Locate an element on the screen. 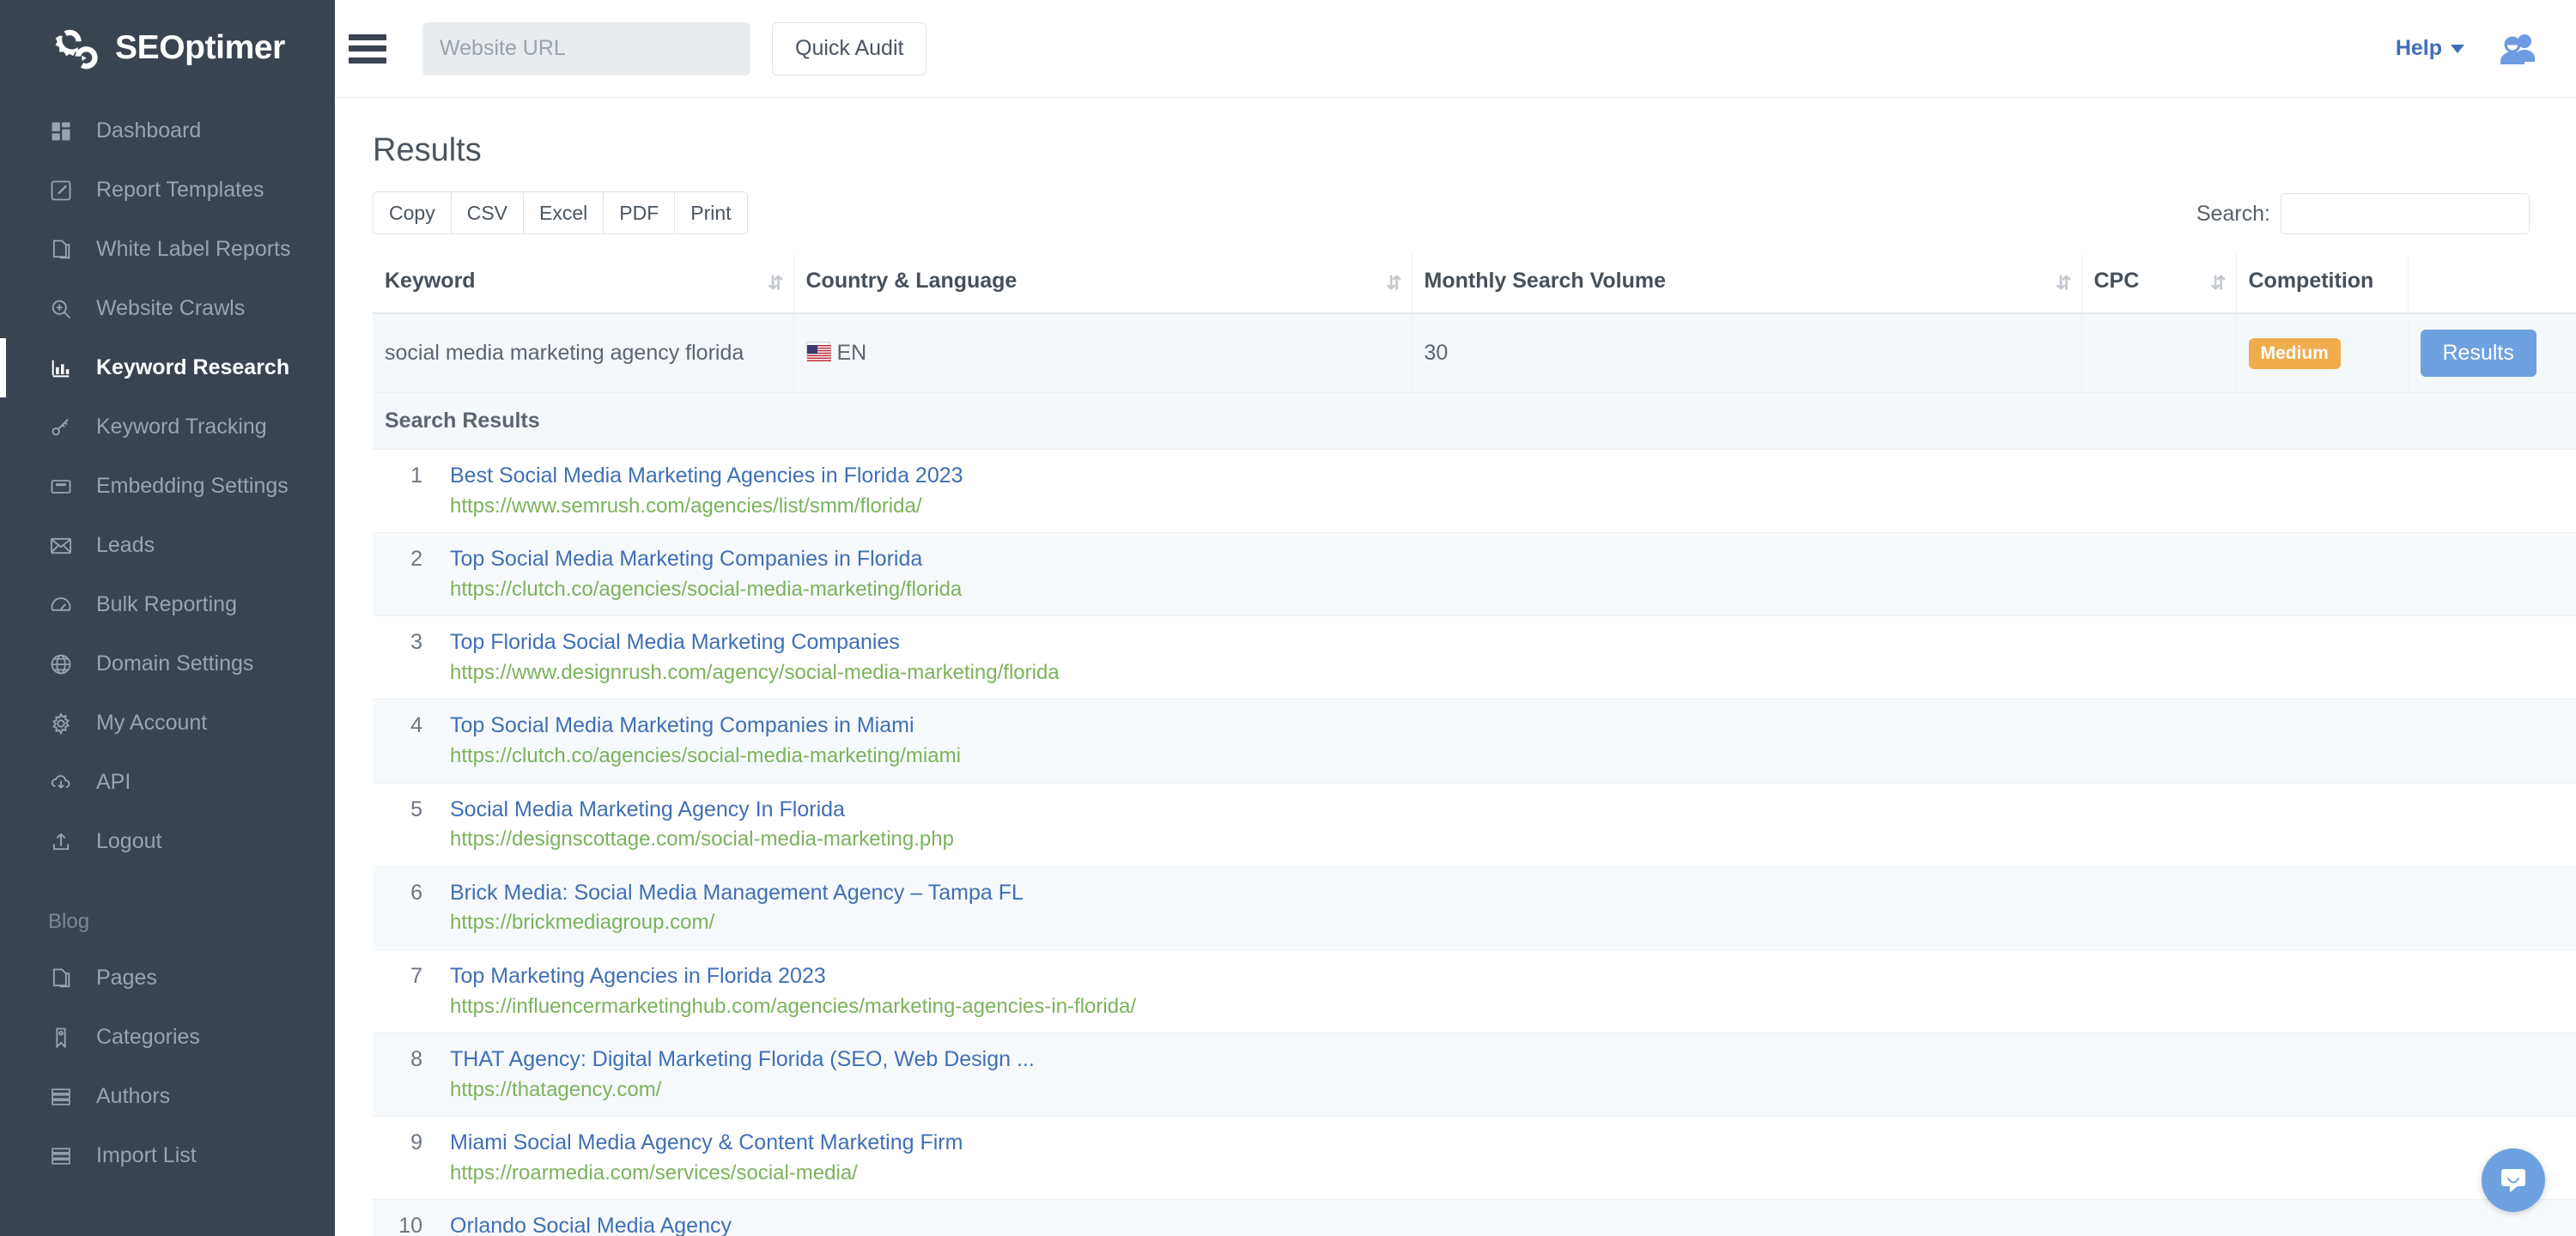  sidebar-item-pages: Pages is located at coordinates (167, 978).